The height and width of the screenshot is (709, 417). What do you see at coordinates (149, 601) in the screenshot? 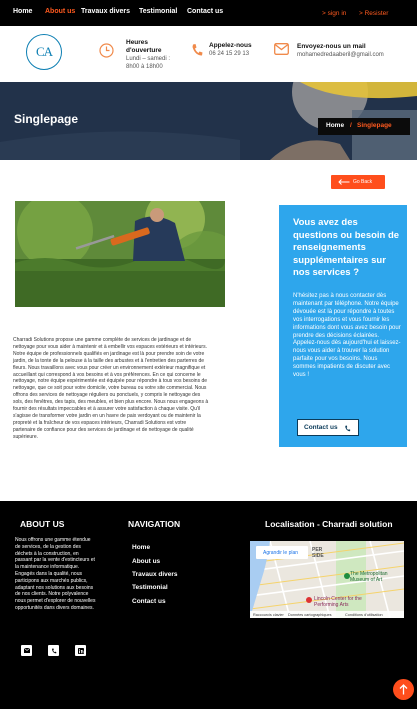
I see `footer-link-contact: Contact us` at bounding box center [149, 601].